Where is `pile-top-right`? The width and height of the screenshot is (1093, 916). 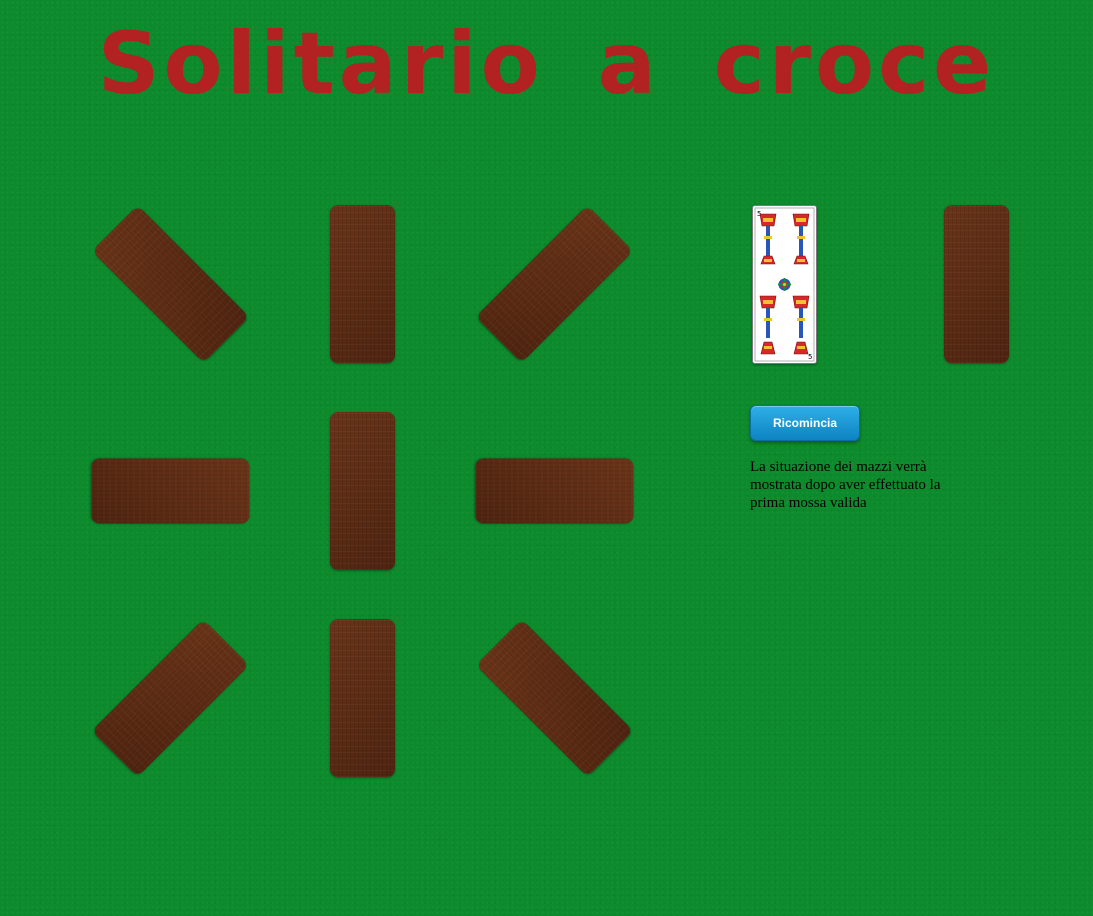
pile-top-right is located at coordinates (554, 284).